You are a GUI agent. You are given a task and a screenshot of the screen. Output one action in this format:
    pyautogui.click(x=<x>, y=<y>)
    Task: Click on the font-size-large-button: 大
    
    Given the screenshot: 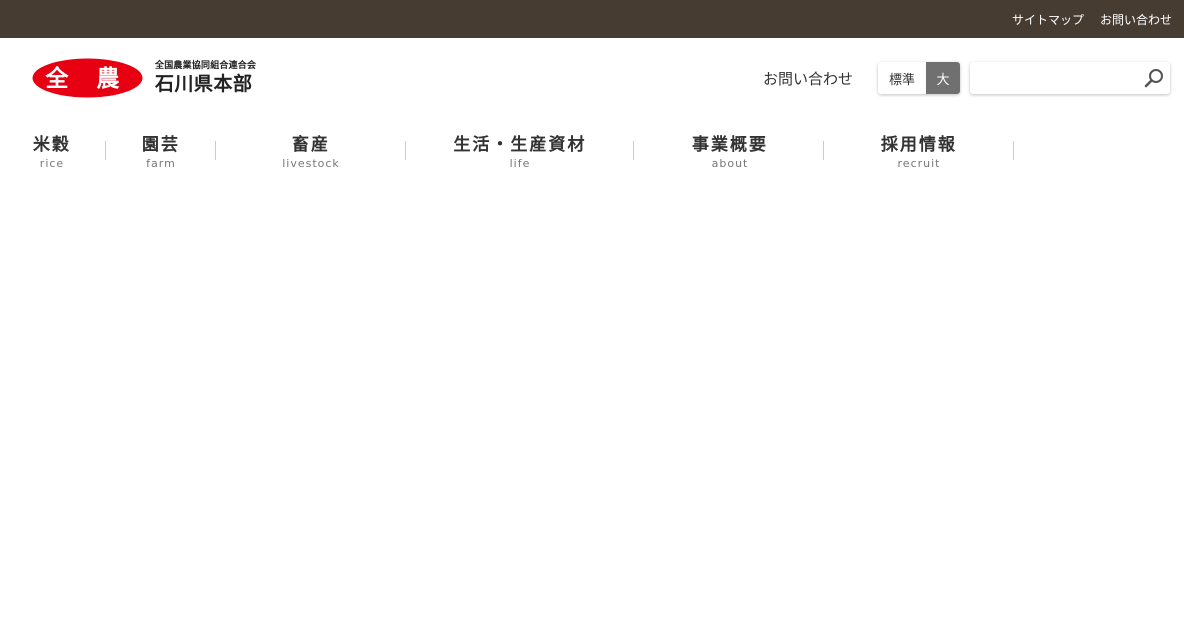 What is the action you would take?
    pyautogui.click(x=943, y=78)
    